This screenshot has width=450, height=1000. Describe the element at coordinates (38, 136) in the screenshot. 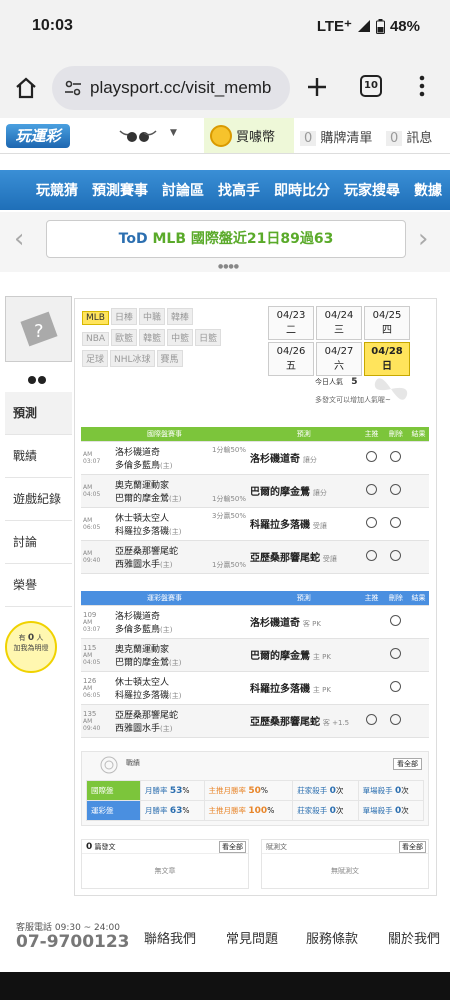

I see `site-logo: 玩運彩` at that location.